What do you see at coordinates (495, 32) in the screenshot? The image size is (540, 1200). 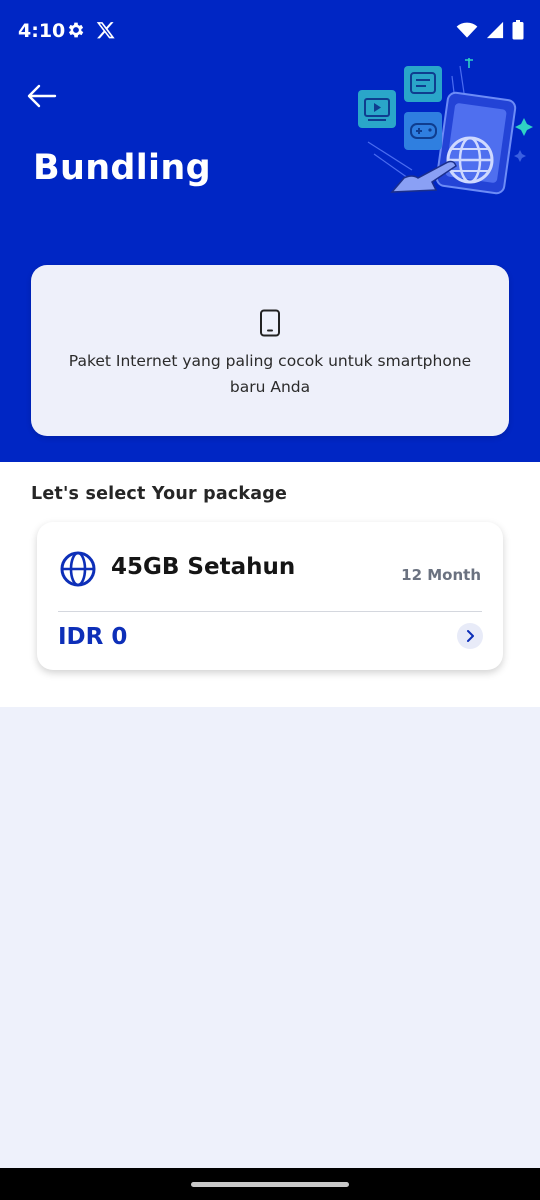 I see `signal-icon` at bounding box center [495, 32].